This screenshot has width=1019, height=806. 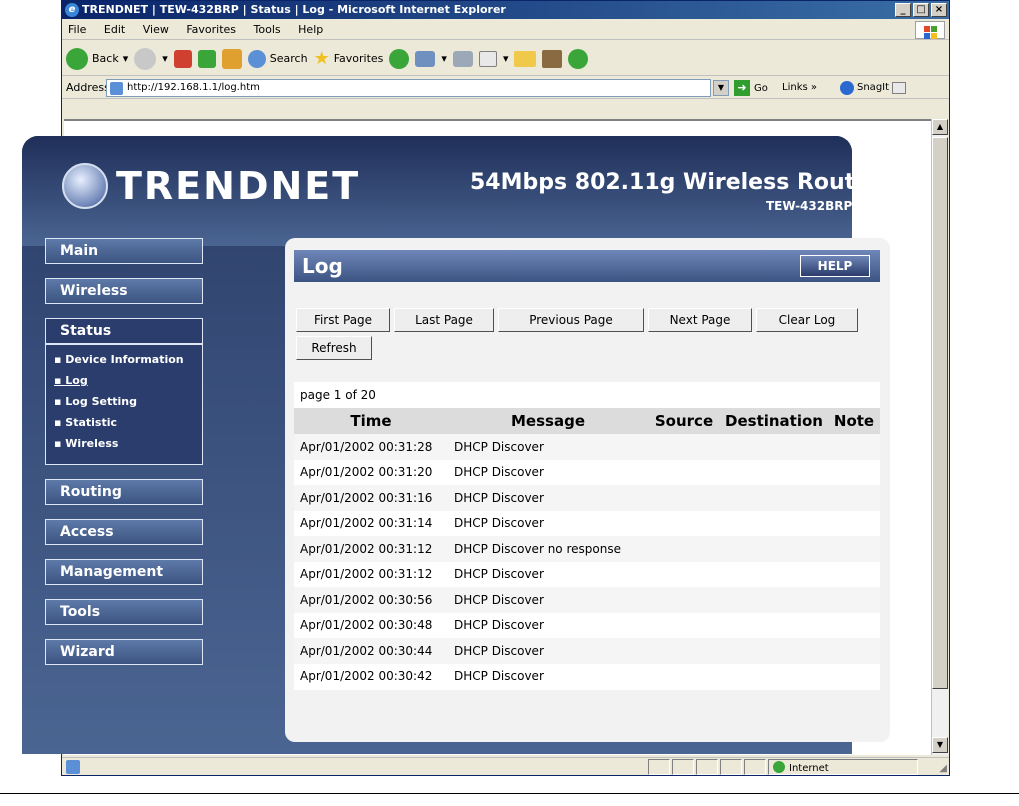 I want to click on submenu-statistic: ▪ Statistic, so click(x=128, y=422).